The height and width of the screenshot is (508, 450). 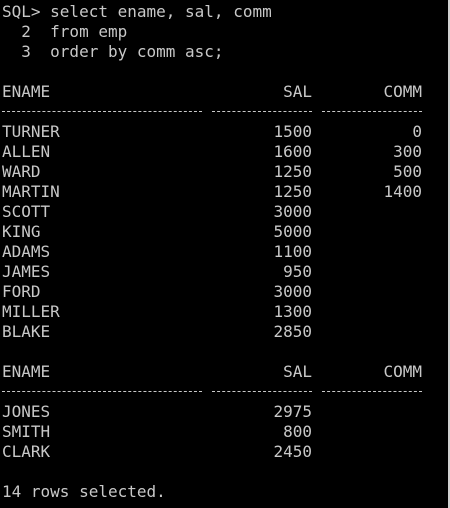 I want to click on cell-ename: KING, so click(x=21, y=231).